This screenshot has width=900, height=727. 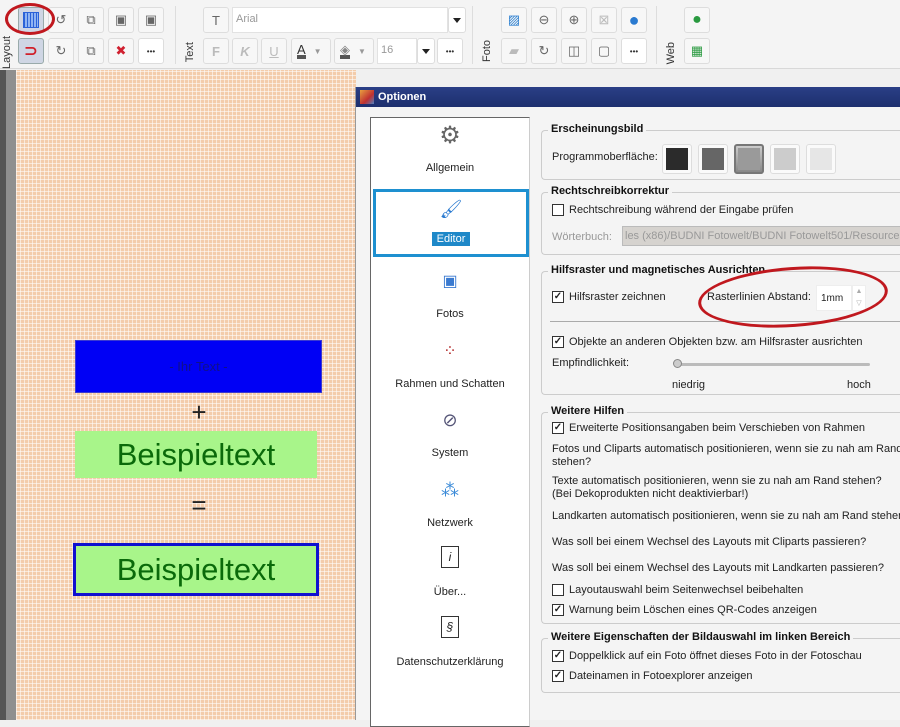 I want to click on mirror-icon: ▰, so click(x=514, y=50).